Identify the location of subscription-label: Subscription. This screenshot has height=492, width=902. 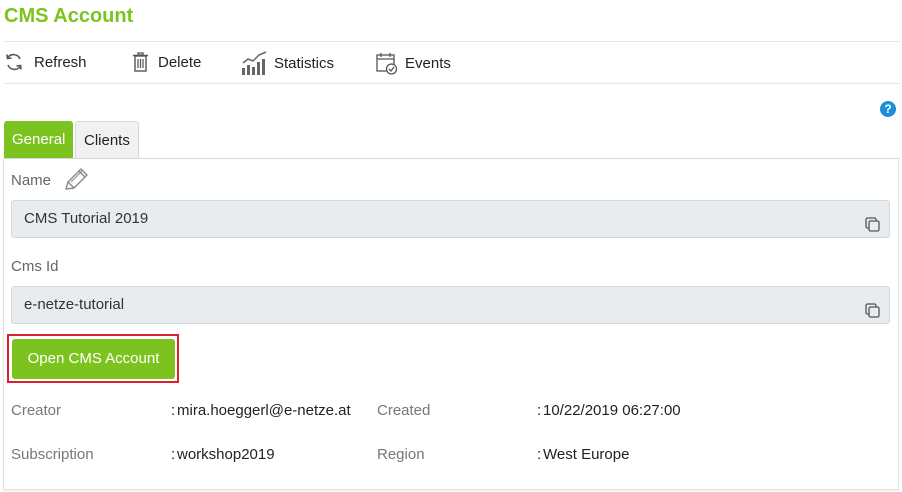
(52, 454).